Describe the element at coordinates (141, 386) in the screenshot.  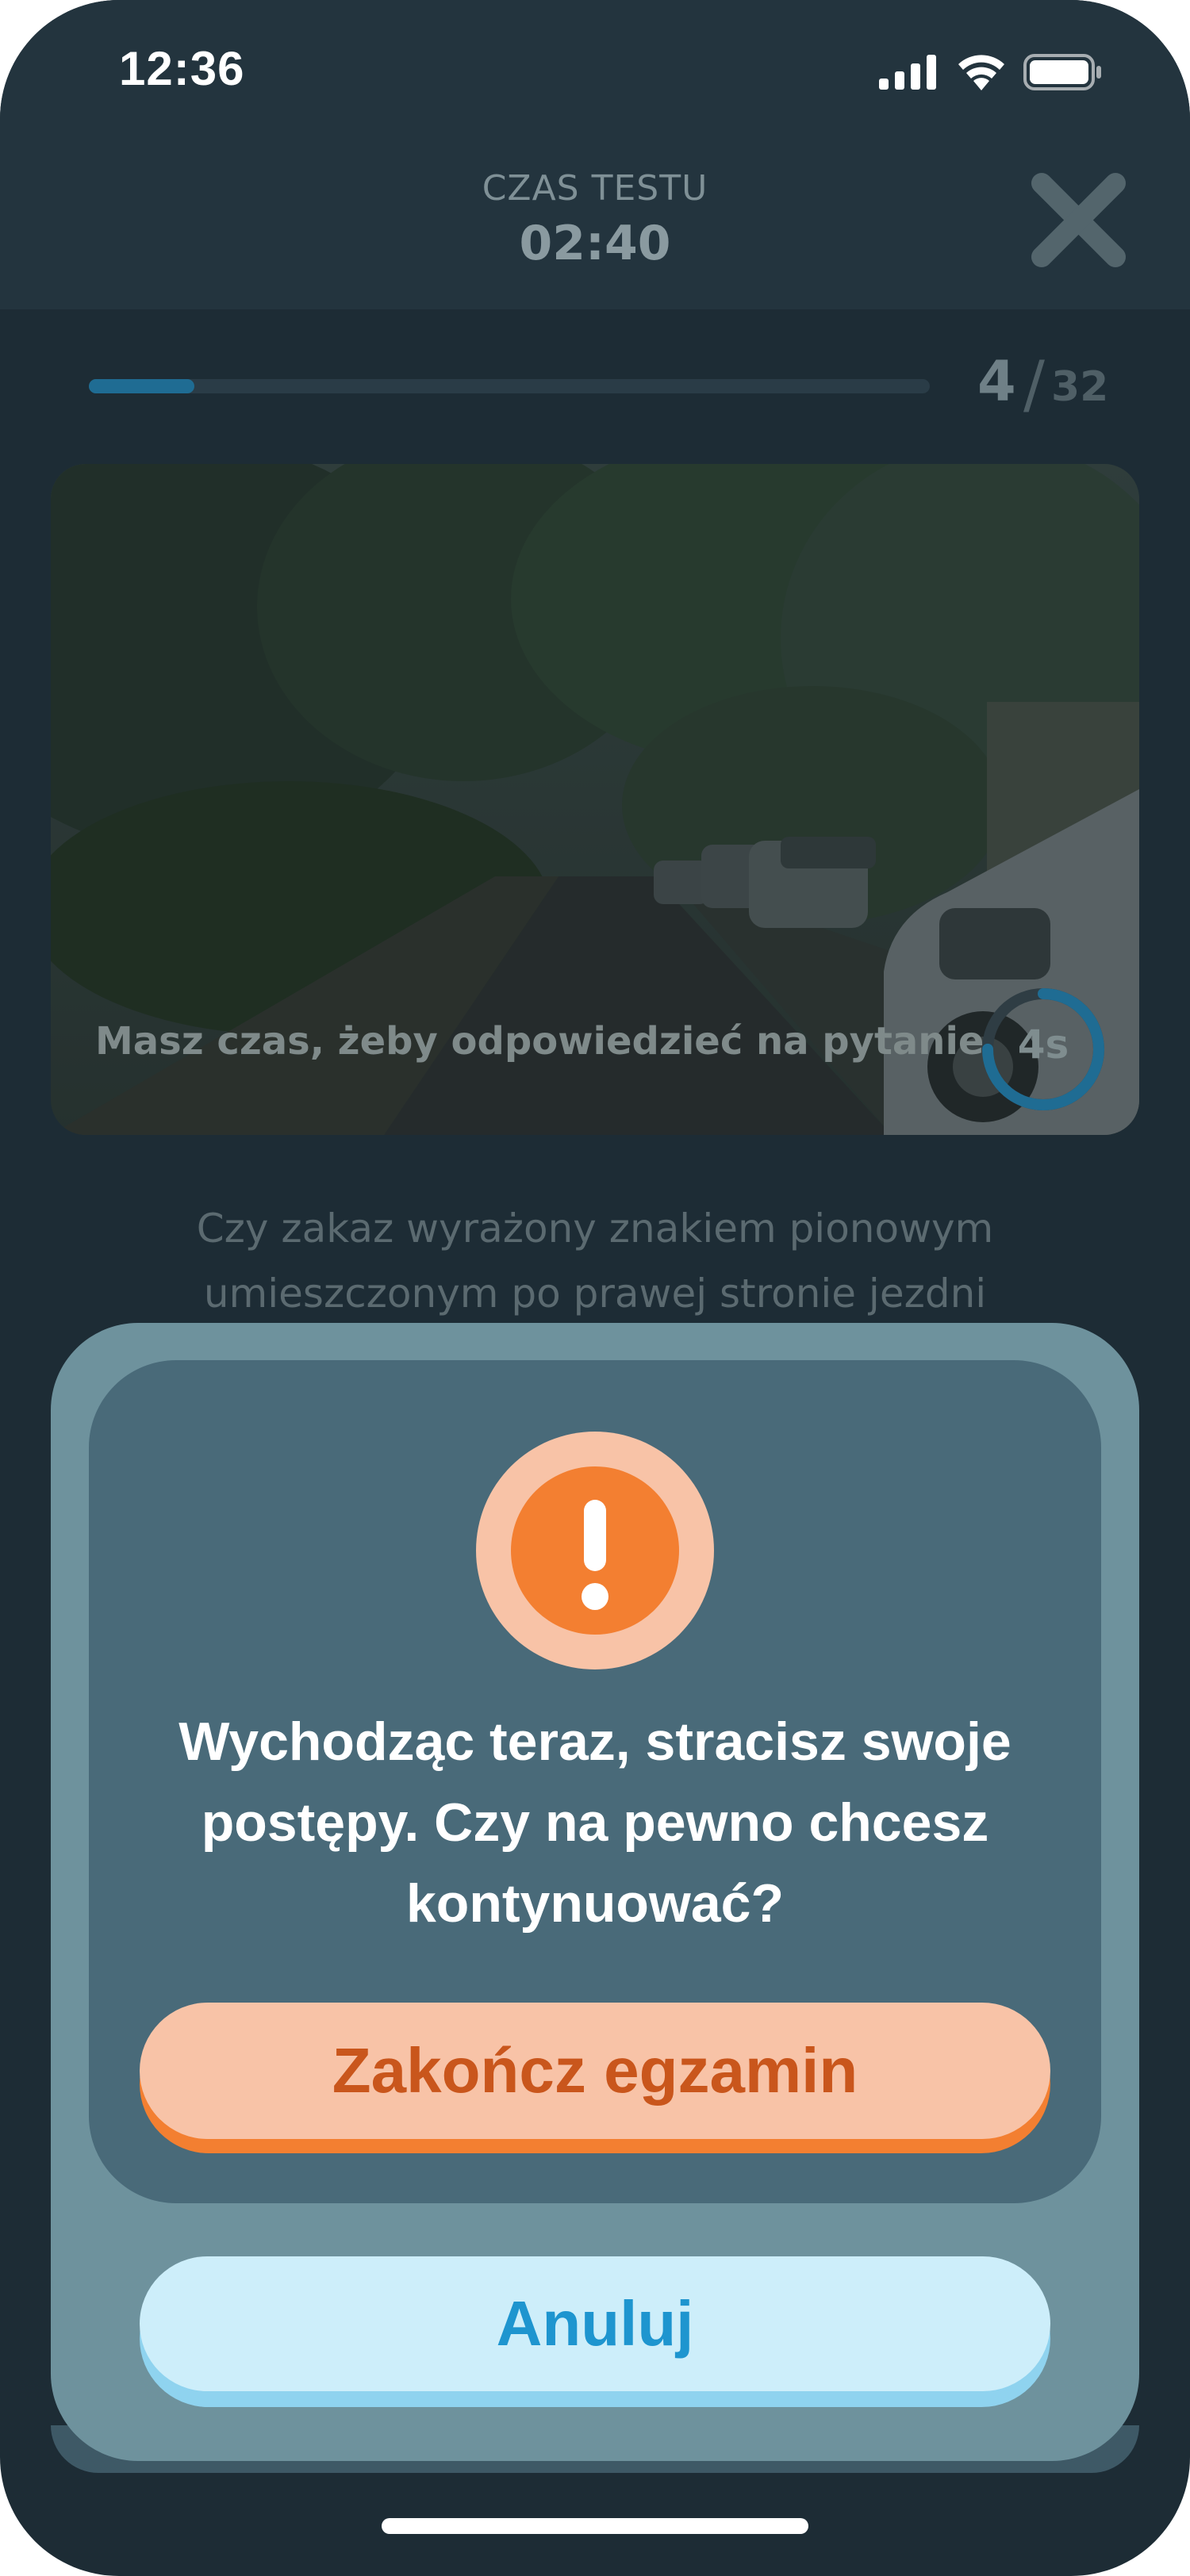
I see `progress-bar-fill` at that location.